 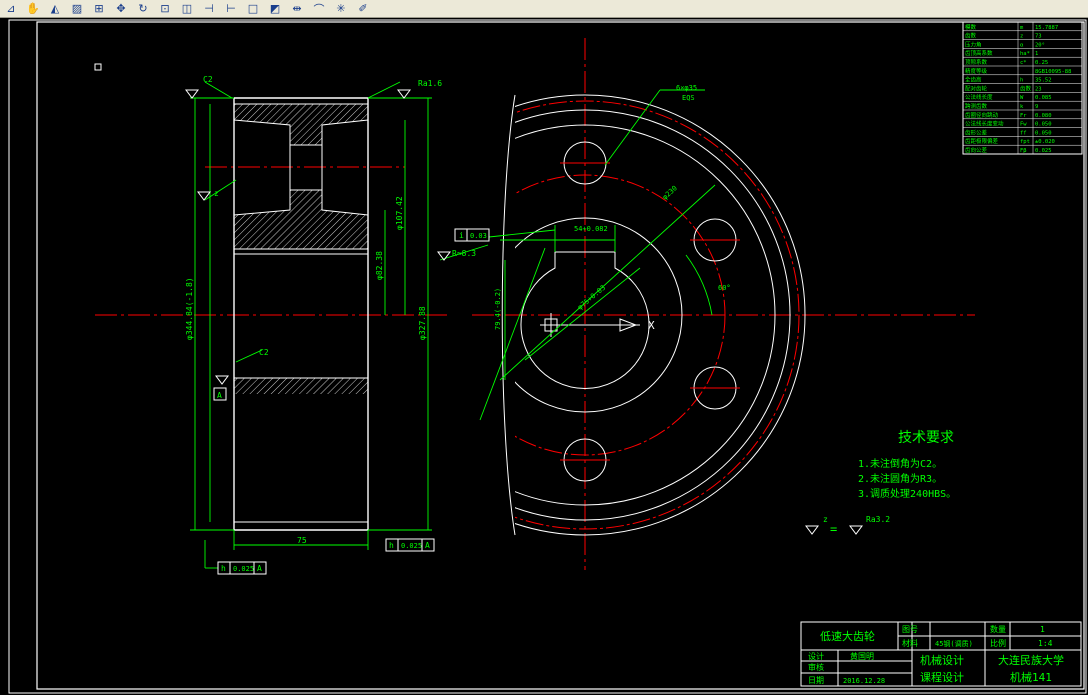 What do you see at coordinates (1023, 133) in the screenshot?
I see `param-cell-r12-c1: ff` at bounding box center [1023, 133].